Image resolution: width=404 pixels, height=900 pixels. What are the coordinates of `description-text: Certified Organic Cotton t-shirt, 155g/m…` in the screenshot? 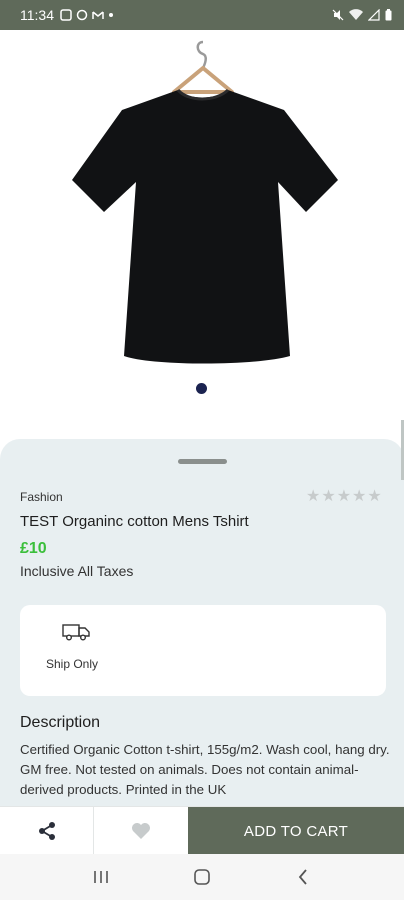 It's located at (205, 769).